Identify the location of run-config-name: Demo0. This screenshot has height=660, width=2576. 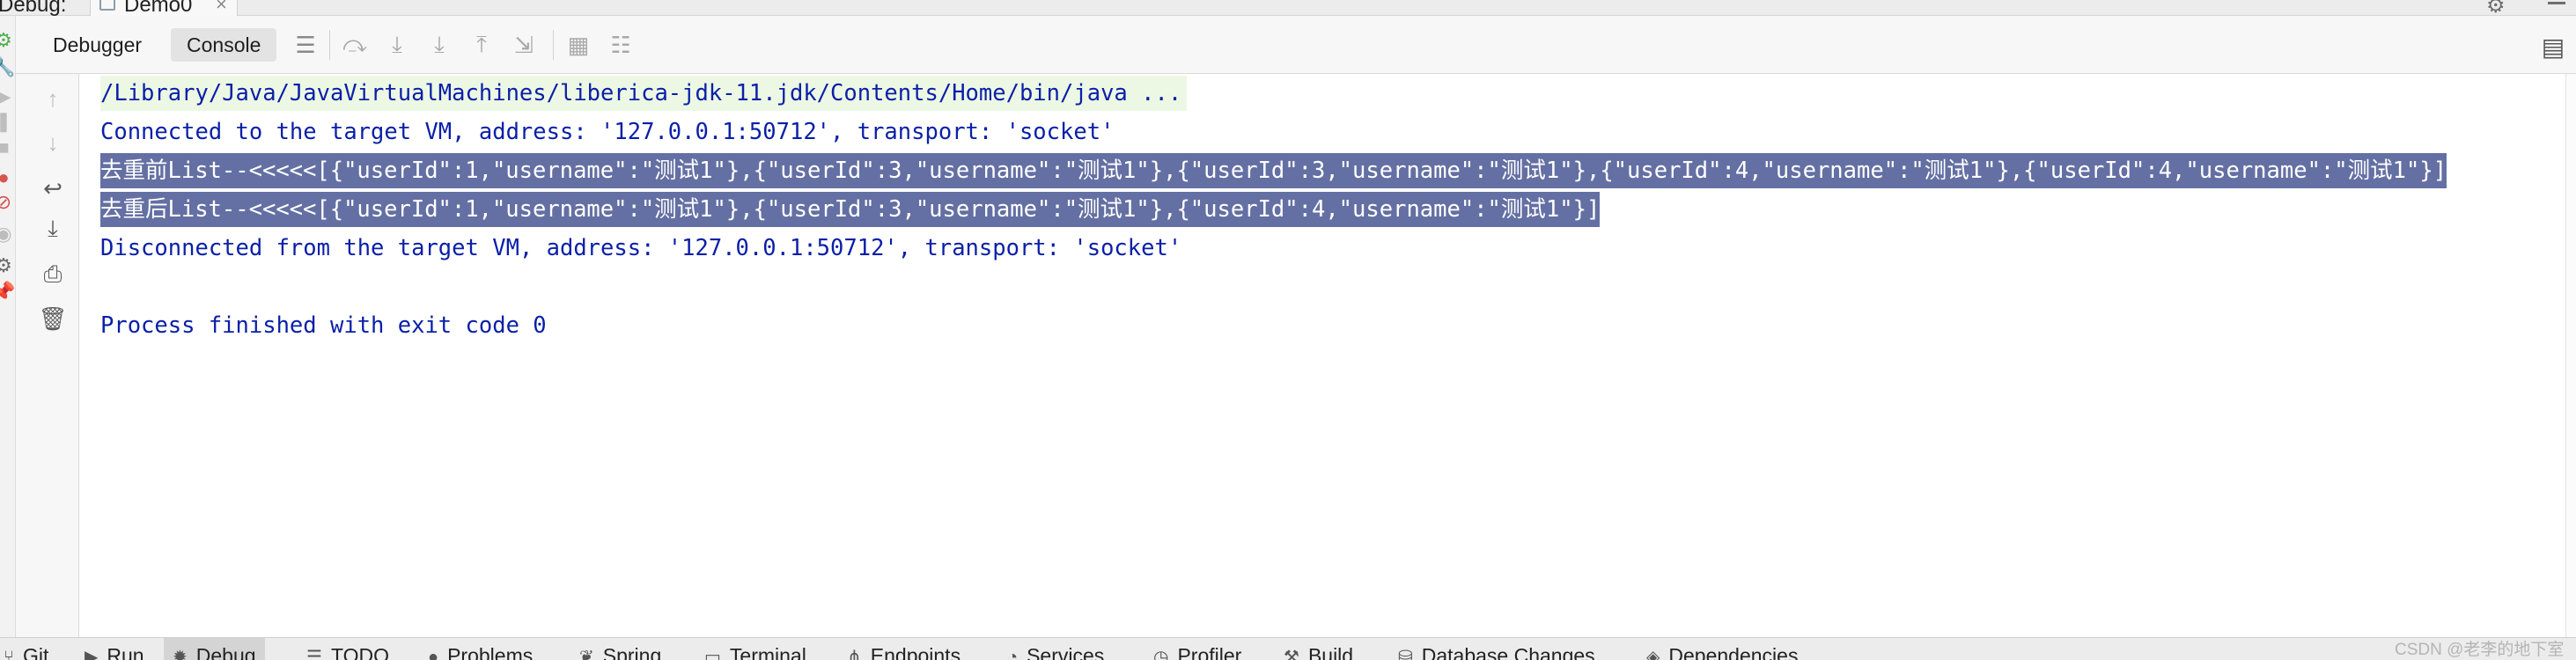
(159, 9).